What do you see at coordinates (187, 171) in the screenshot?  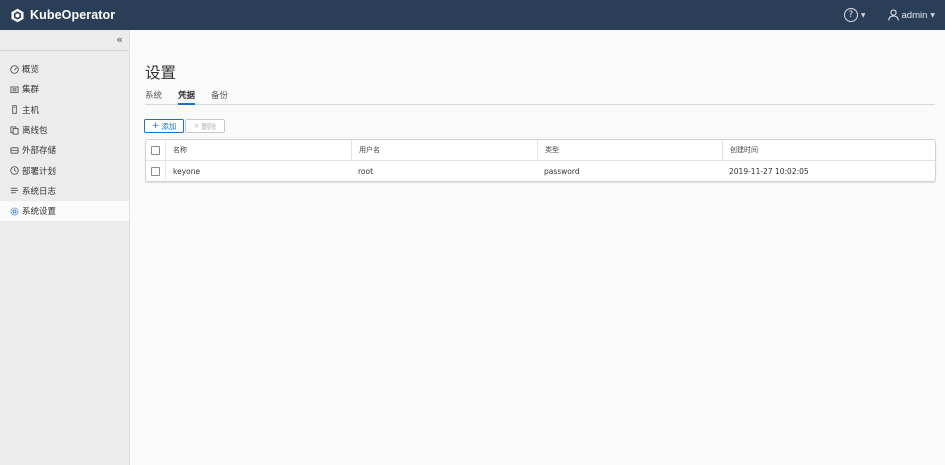 I see `cell-name: keyone` at bounding box center [187, 171].